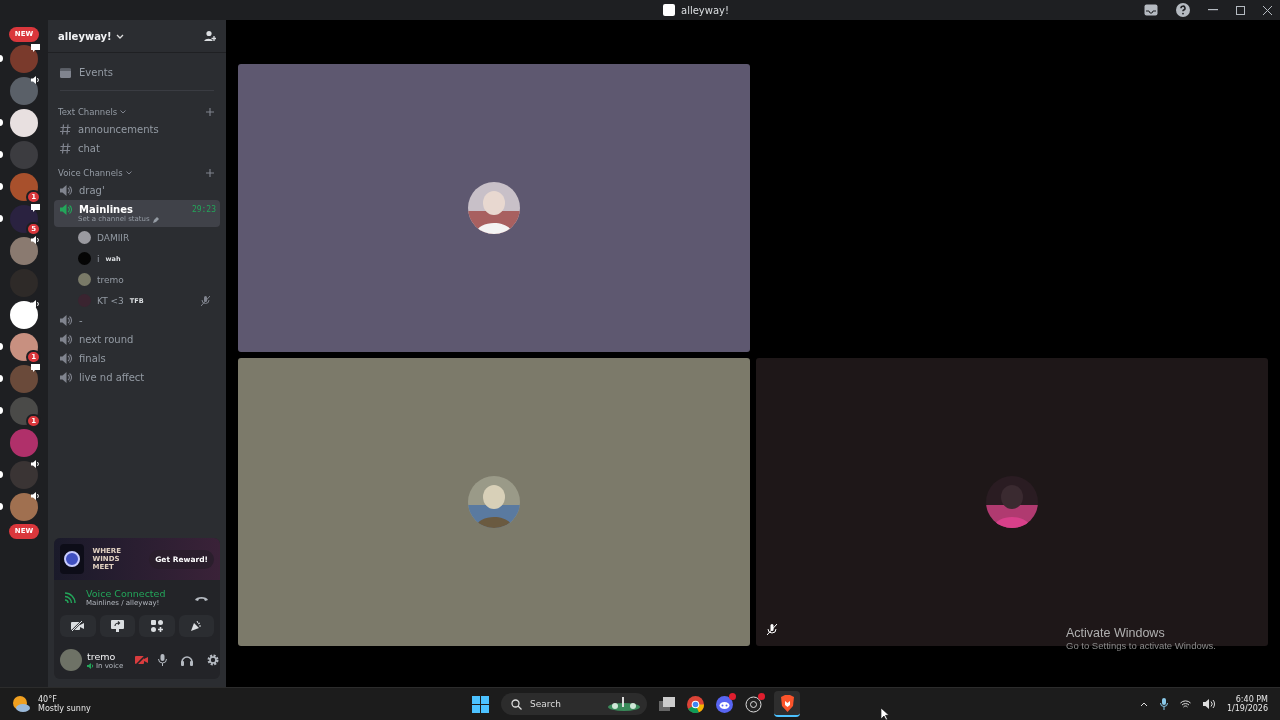  What do you see at coordinates (1247, 708) in the screenshot?
I see `clock-date: 1/19/2026` at bounding box center [1247, 708].